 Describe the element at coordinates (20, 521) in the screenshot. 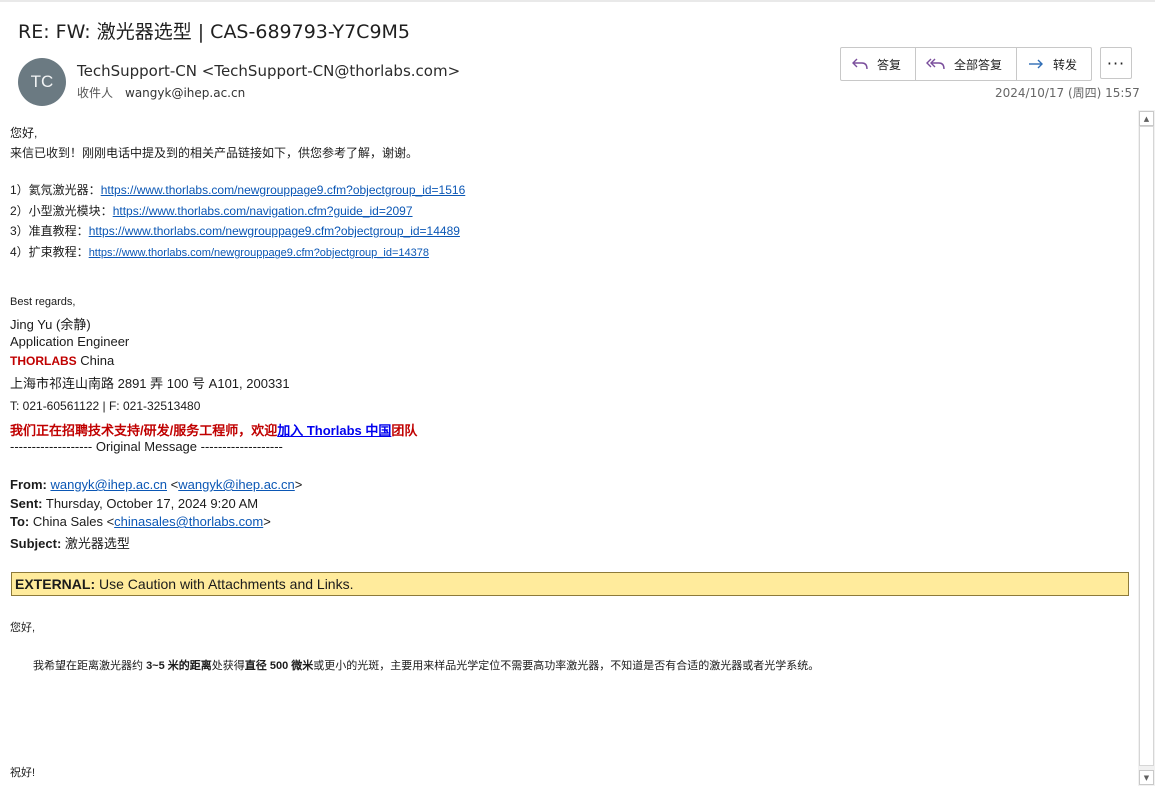

I see `to-label: To:` at that location.